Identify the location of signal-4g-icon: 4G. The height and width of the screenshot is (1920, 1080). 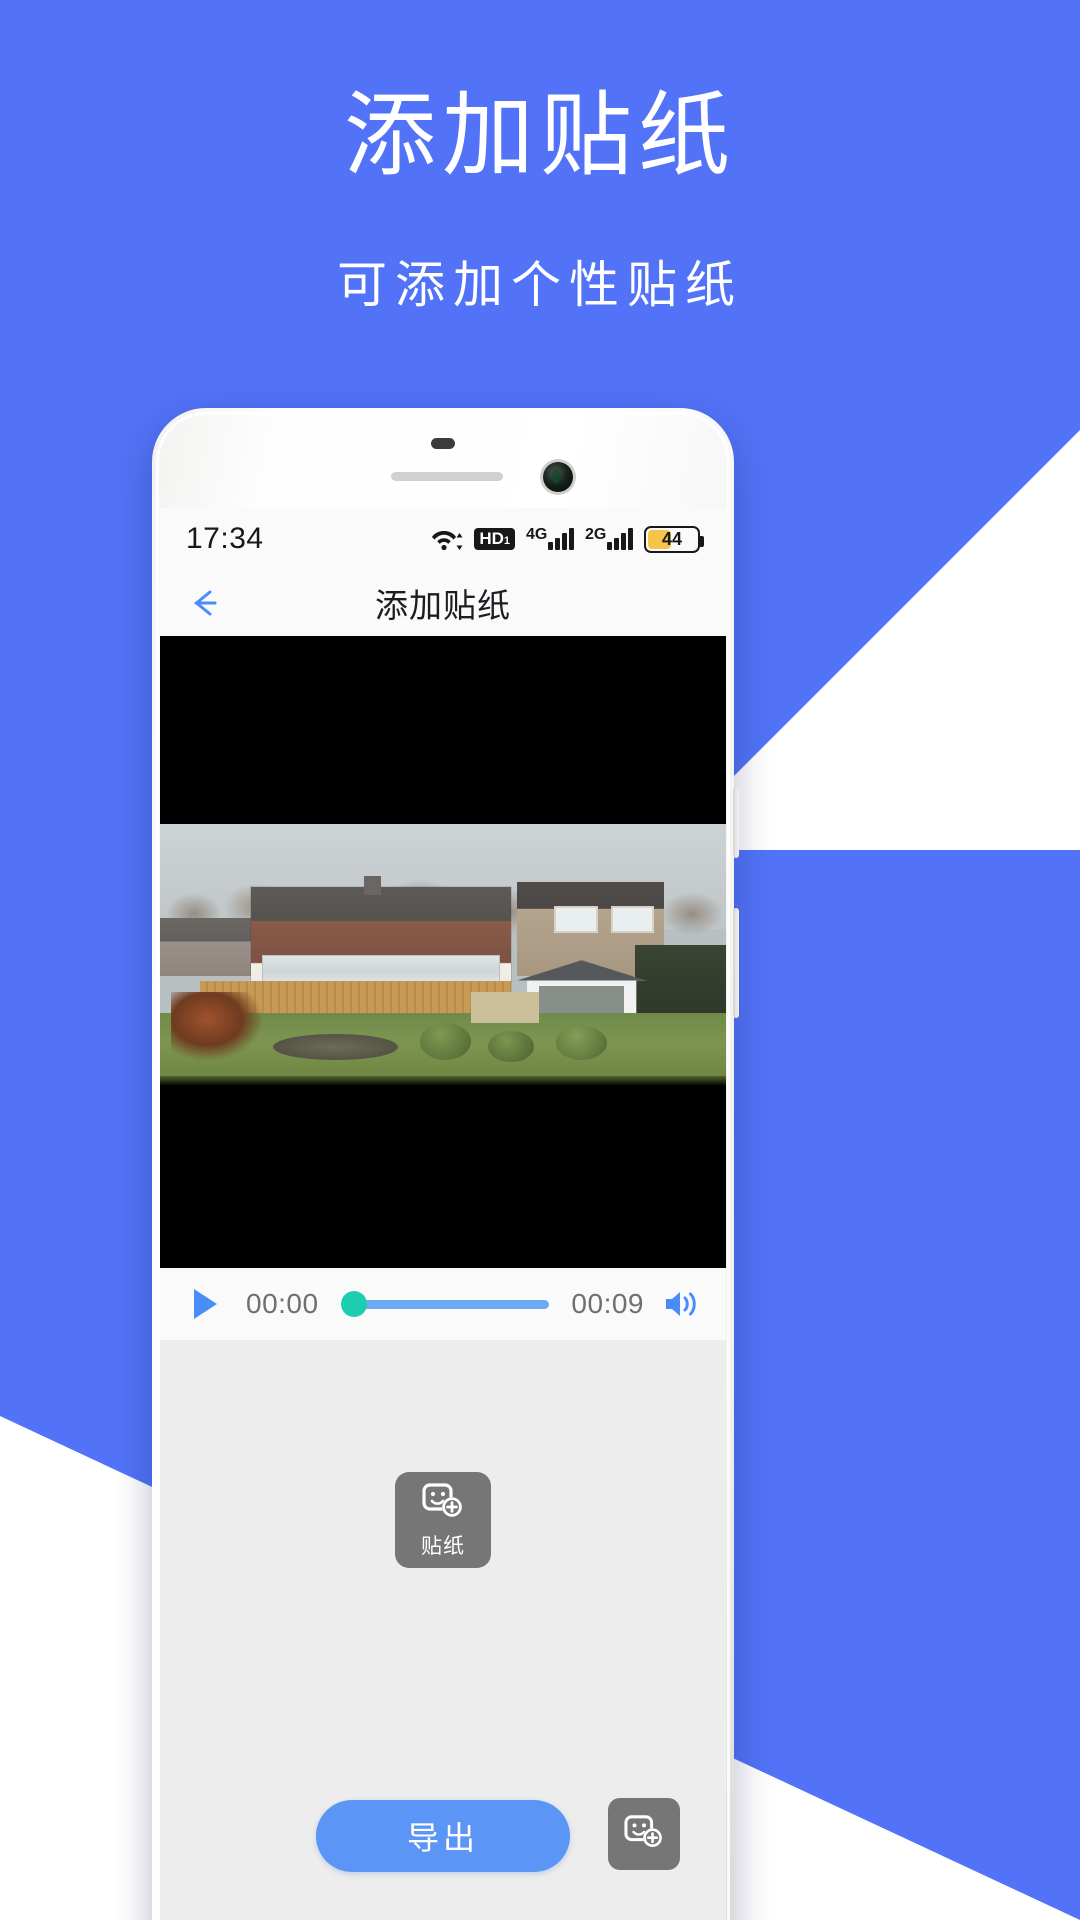
(550, 538).